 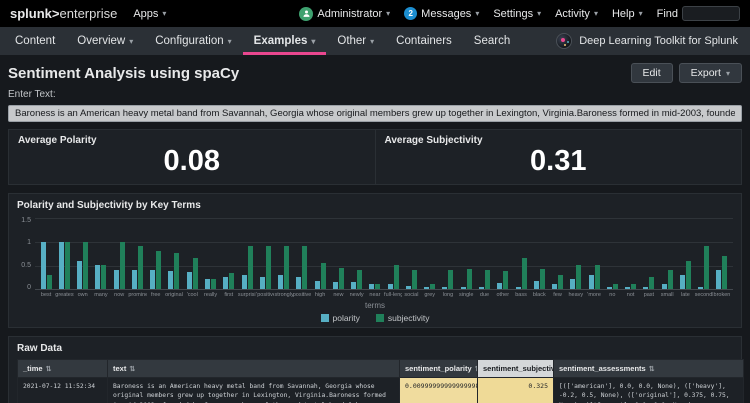 I want to click on legend-item-polarity: polarity, so click(x=340, y=318).